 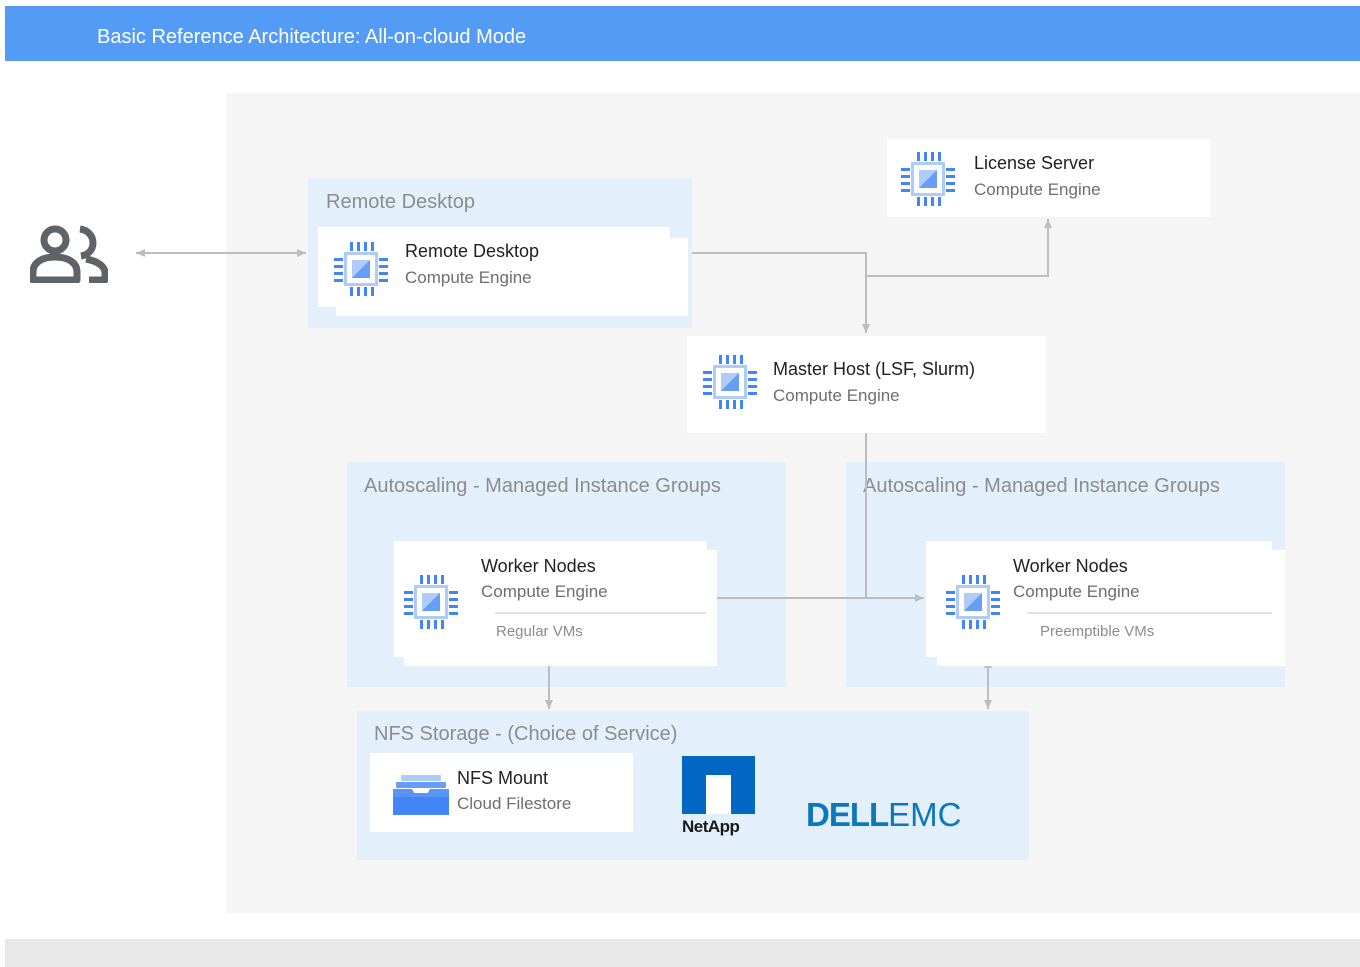 What do you see at coordinates (503, 778) in the screenshot?
I see `node-title: NFS Mount` at bounding box center [503, 778].